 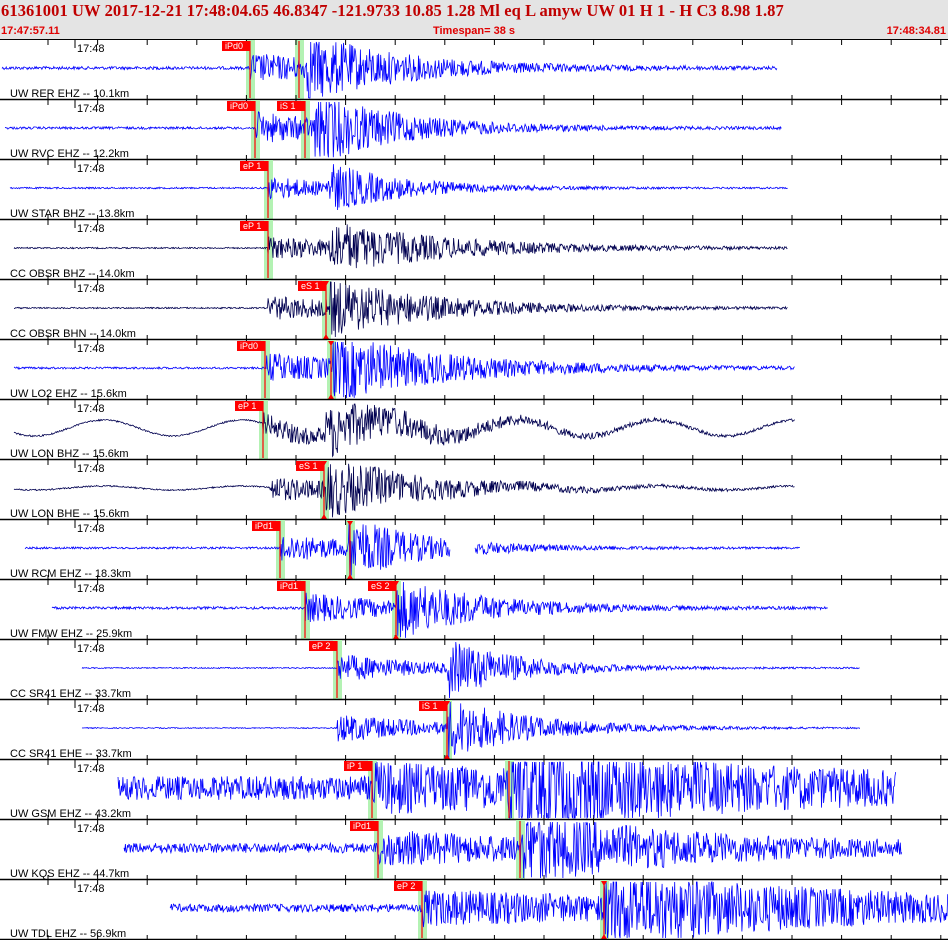 What do you see at coordinates (69, 454) in the screenshot?
I see `station-label: UW LON BHZ -- 15.6km` at bounding box center [69, 454].